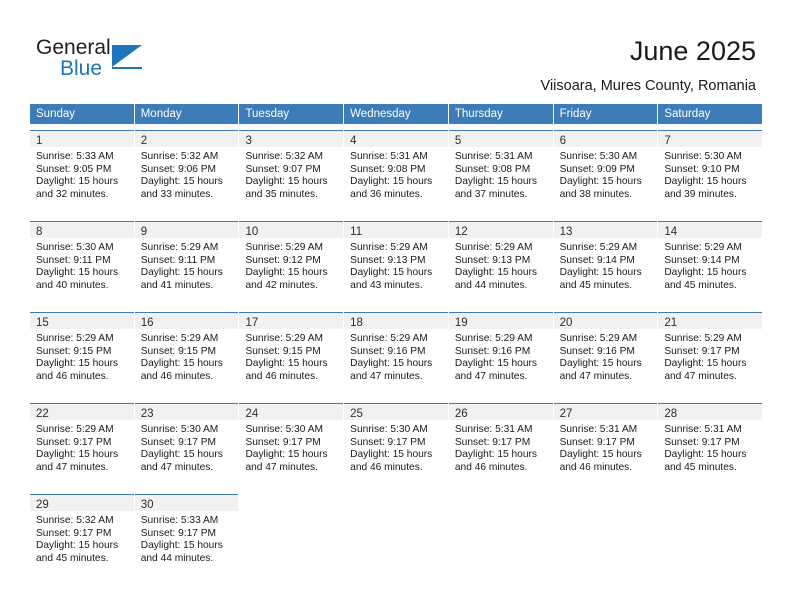 Image resolution: width=792 pixels, height=612 pixels. Describe the element at coordinates (598, 429) in the screenshot. I see `sunrise-text: Sunrise: 5:31 AM` at that location.